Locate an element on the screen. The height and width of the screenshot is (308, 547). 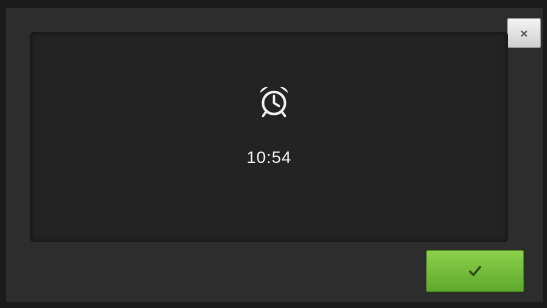
alarm-time: 10:54 is located at coordinates (269, 157).